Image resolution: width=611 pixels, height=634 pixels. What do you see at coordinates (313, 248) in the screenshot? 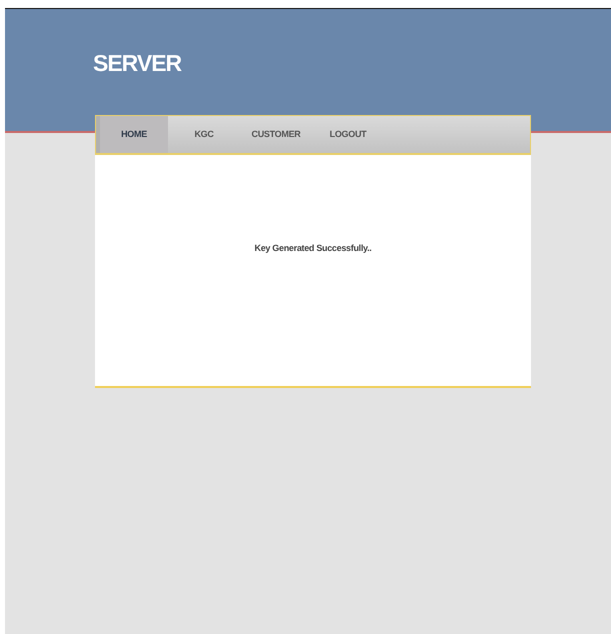
I see `status-message: Key Generated Successfully..` at bounding box center [313, 248].